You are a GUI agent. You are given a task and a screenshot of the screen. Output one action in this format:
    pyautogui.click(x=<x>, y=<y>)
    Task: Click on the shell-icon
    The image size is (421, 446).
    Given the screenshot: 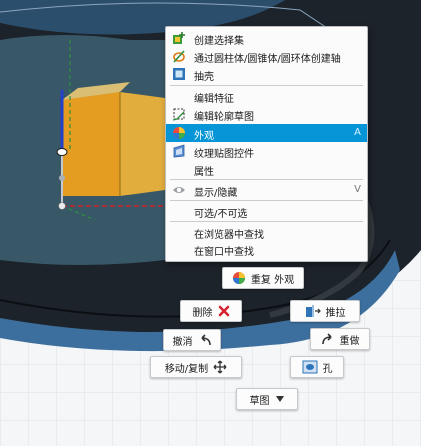 What is the action you would take?
    pyautogui.click(x=179, y=74)
    